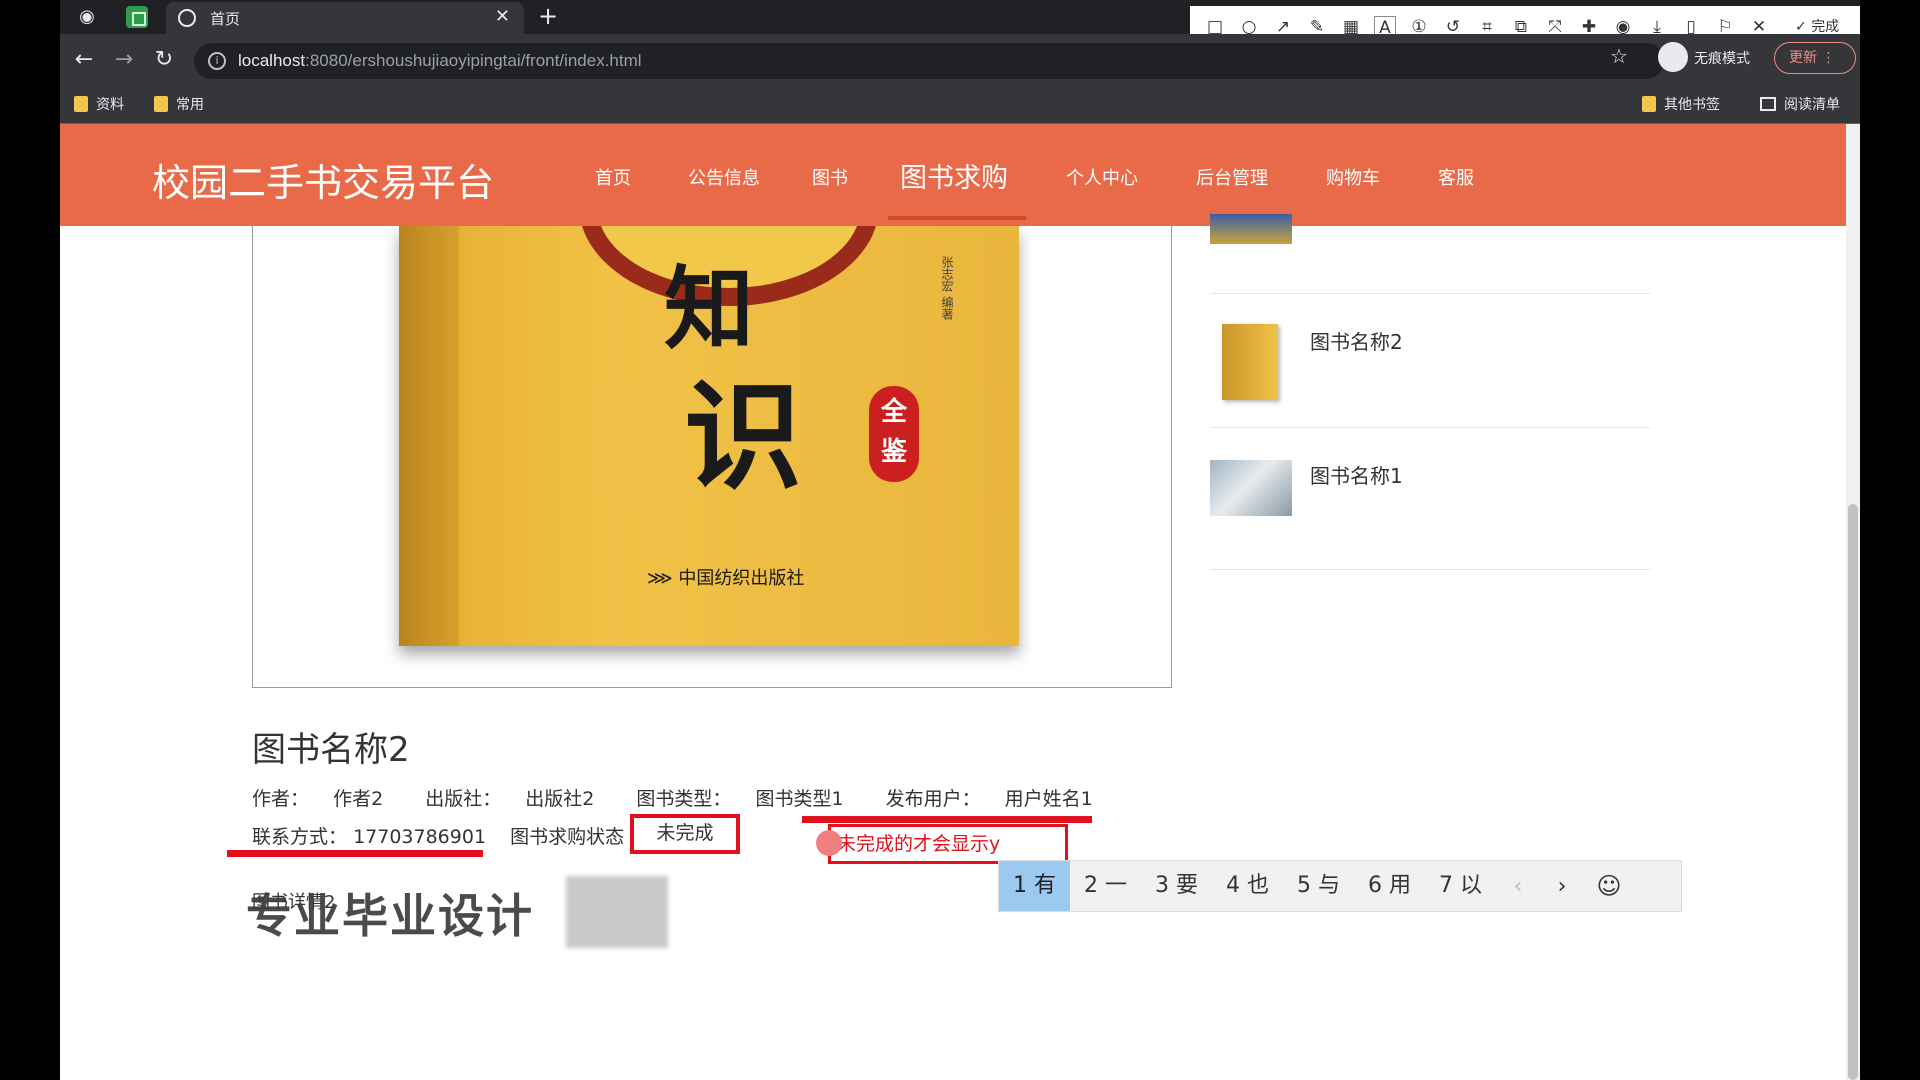 The height and width of the screenshot is (1080, 1920). I want to click on cover-vertical-text: 张志宏 编著, so click(947, 288).